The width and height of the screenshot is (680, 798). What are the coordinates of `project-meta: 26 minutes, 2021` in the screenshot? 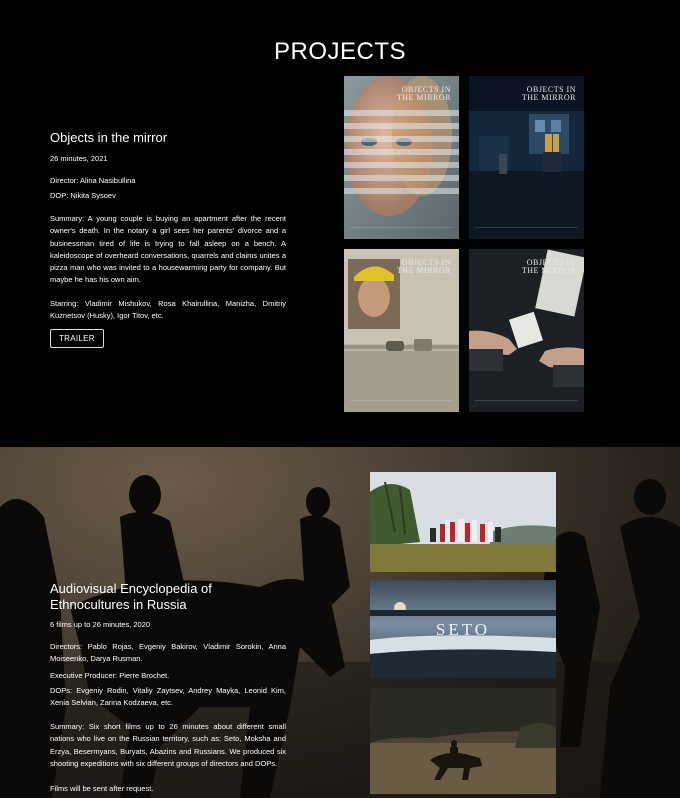 It's located at (79, 158).